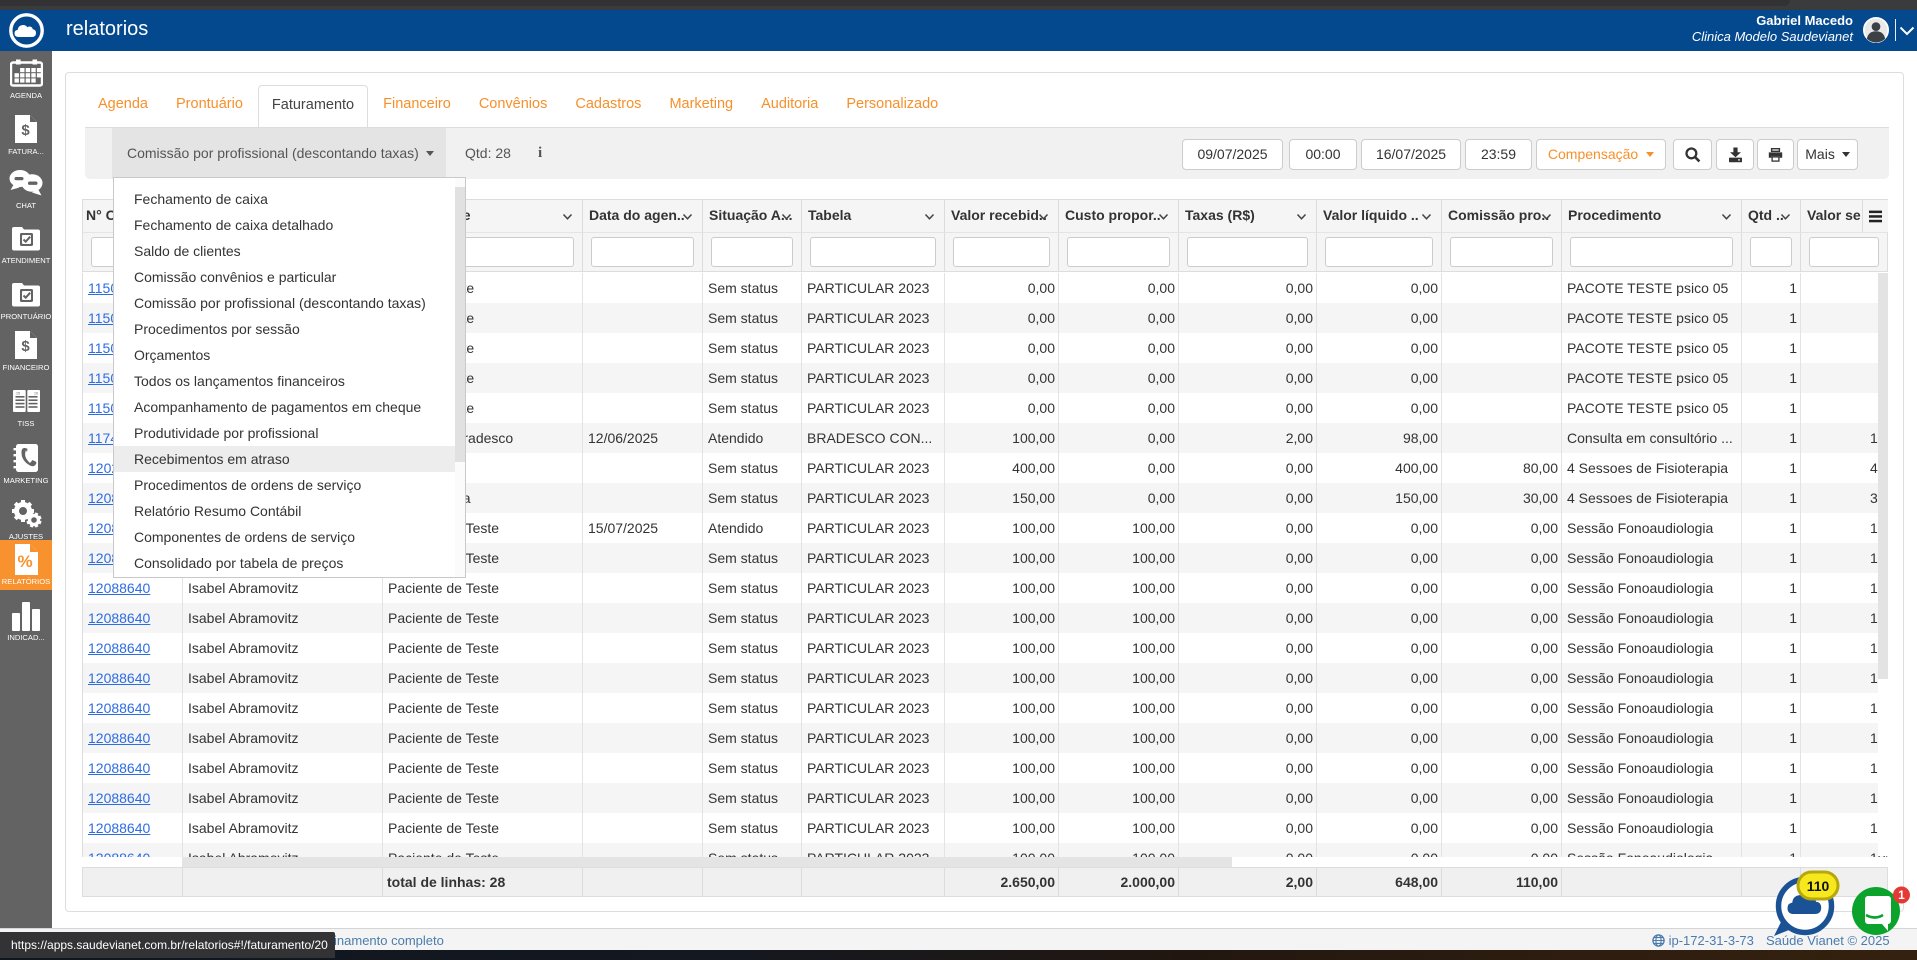  I want to click on svg-text: 1, so click(1901, 895).